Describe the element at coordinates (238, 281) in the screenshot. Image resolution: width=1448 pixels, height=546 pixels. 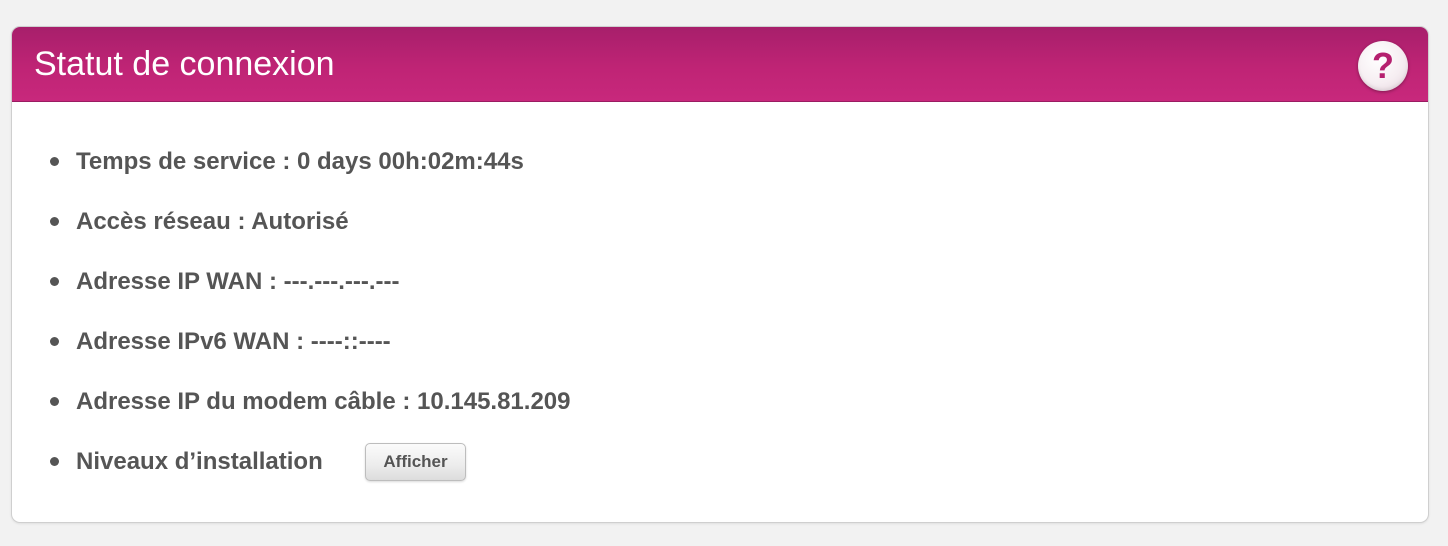
I see `wan-ip-text: Adresse IP WAN : ---.---.---.---` at that location.